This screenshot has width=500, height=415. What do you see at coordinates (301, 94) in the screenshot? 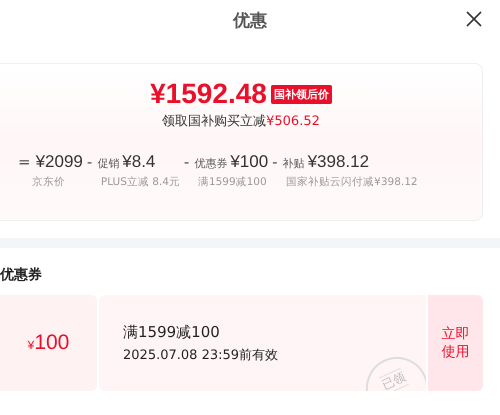
I see `price-tag: 国补领后价` at bounding box center [301, 94].